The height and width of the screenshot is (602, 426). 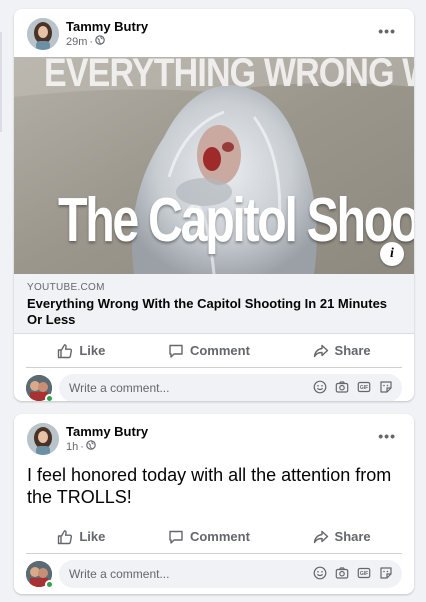 What do you see at coordinates (229, 76) in the screenshot?
I see `thumbnail-top-caption: EVERYTHING WRONG WITH` at bounding box center [229, 76].